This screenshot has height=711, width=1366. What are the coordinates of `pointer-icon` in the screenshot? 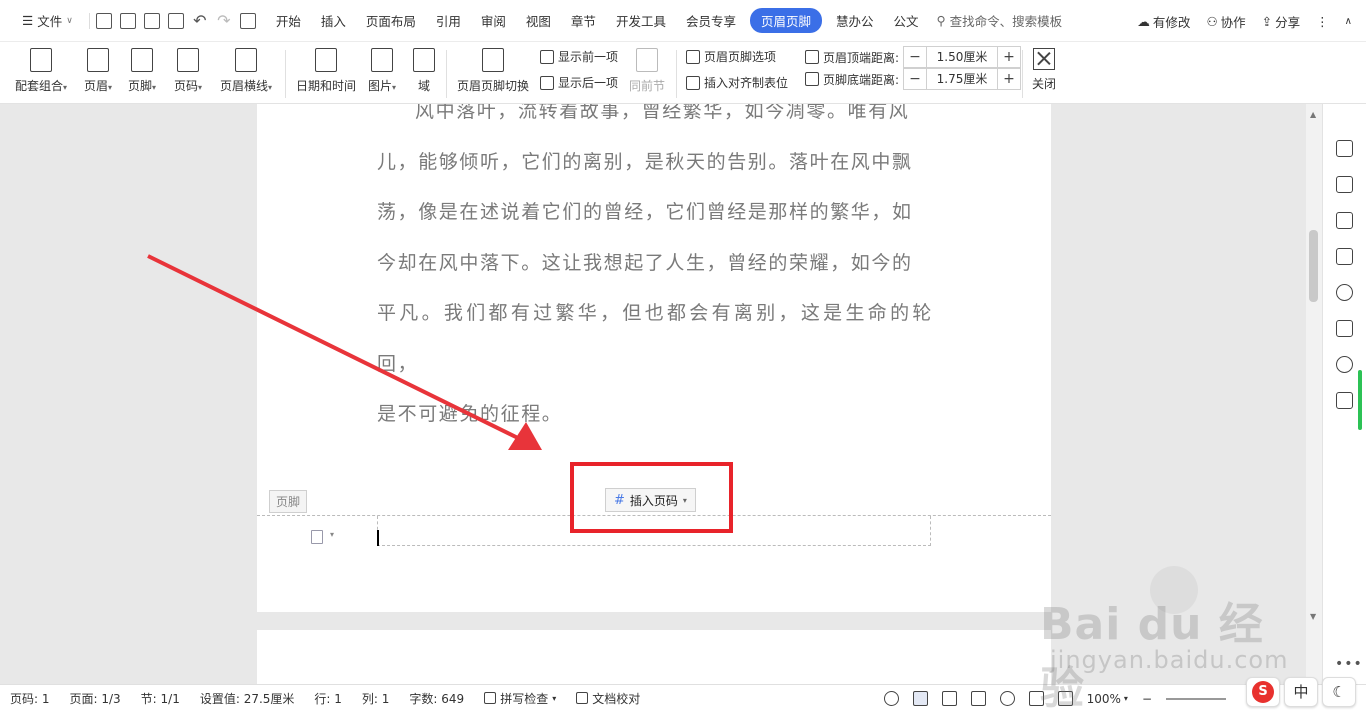 It's located at (1344, 220).